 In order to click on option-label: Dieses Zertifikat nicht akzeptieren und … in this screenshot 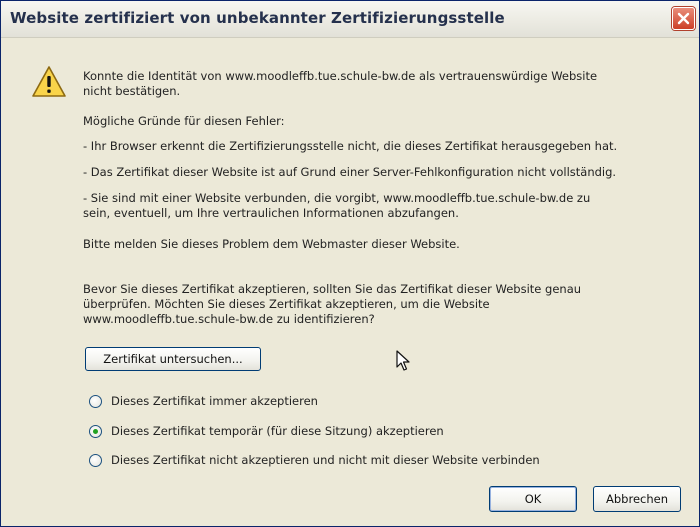, I will do `click(325, 460)`.